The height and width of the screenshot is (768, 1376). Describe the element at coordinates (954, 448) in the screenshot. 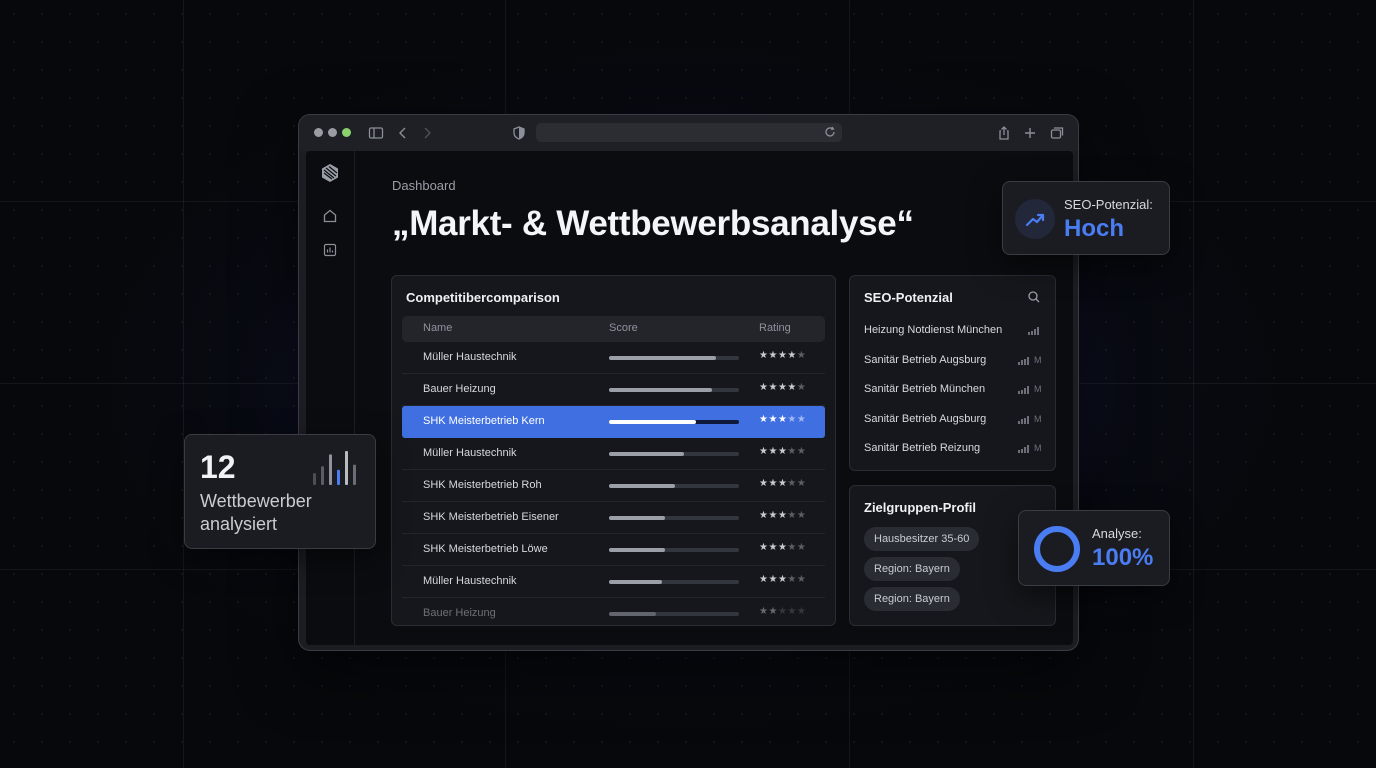

I see `seo-keyword-item: Sanitär Betrieb Reizung` at that location.